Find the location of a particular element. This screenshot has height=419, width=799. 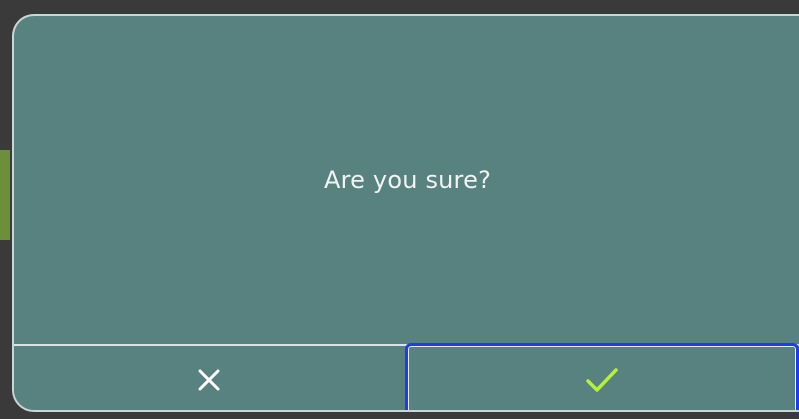

background-accent-strip is located at coordinates (5, 195).